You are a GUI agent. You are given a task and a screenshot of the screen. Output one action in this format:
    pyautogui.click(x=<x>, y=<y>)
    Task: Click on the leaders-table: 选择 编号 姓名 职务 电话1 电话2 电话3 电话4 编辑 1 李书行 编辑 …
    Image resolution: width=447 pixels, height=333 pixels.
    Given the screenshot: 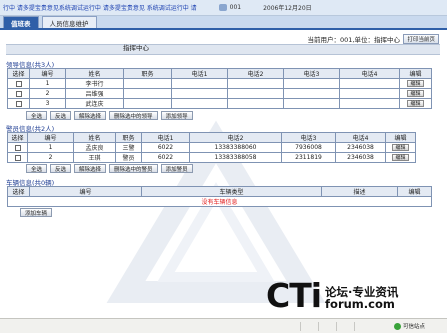 What is the action you would take?
    pyautogui.click(x=219, y=88)
    